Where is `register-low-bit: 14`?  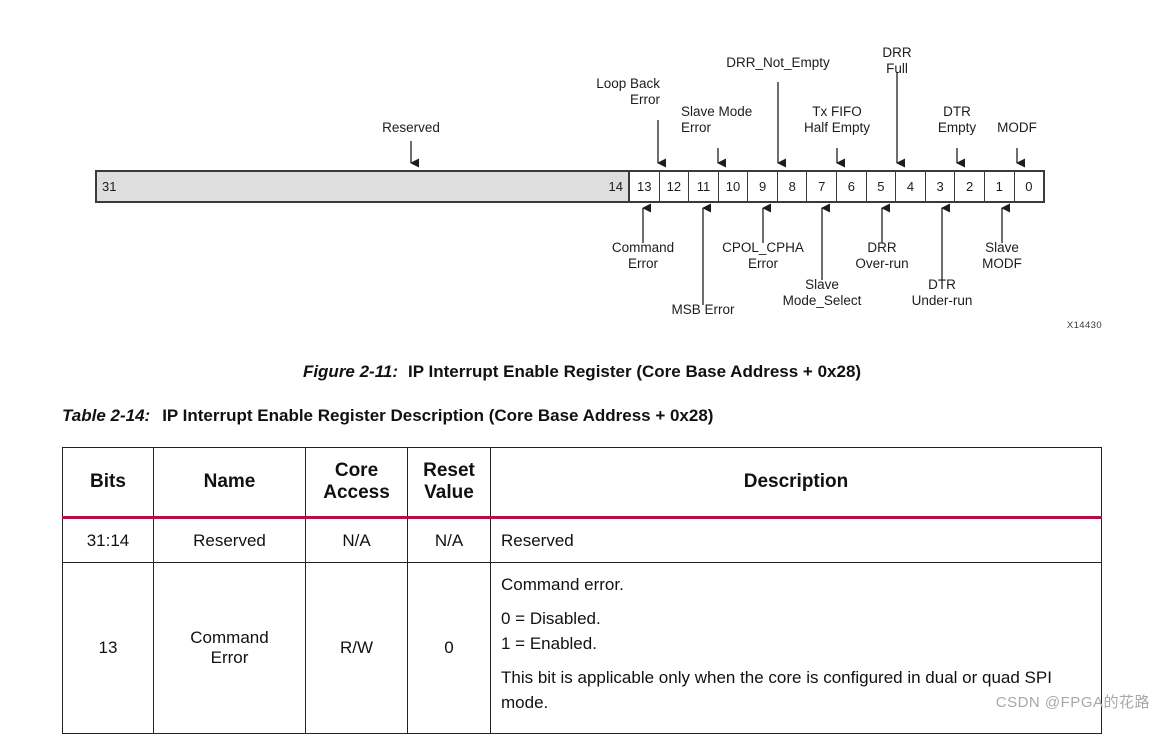
register-low-bit: 14 is located at coordinates (615, 186).